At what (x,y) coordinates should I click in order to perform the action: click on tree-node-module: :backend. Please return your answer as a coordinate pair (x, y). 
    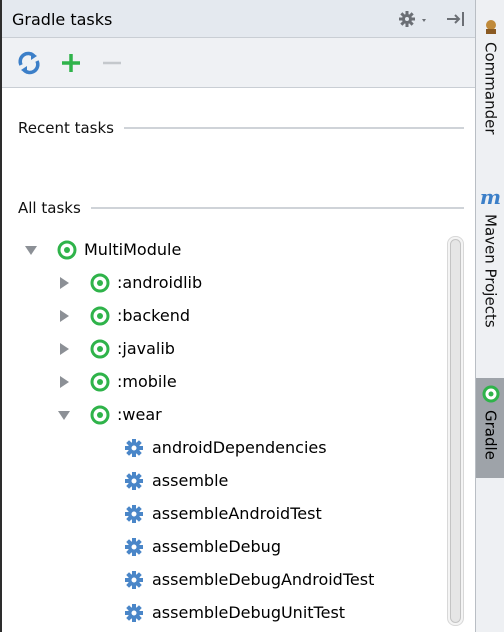
    Looking at the image, I should click on (123, 315).